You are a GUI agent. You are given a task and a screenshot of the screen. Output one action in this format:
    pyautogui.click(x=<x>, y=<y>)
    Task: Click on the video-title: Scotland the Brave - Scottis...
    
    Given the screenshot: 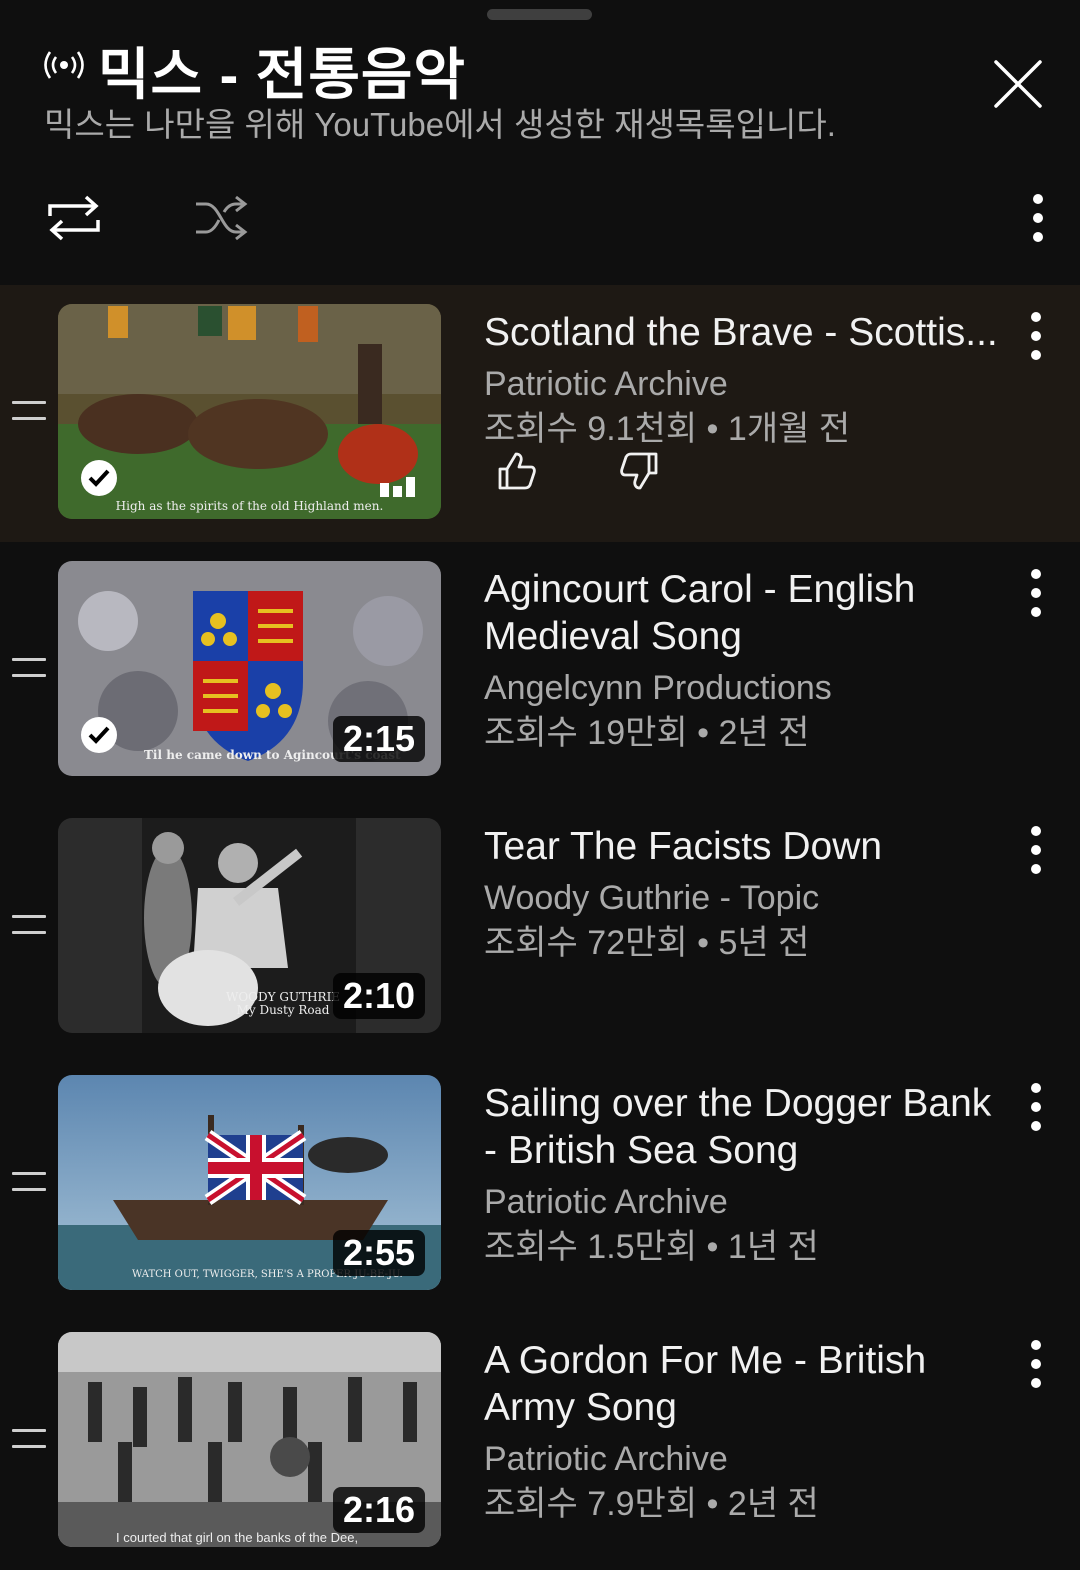 What is the action you would take?
    pyautogui.click(x=744, y=332)
    